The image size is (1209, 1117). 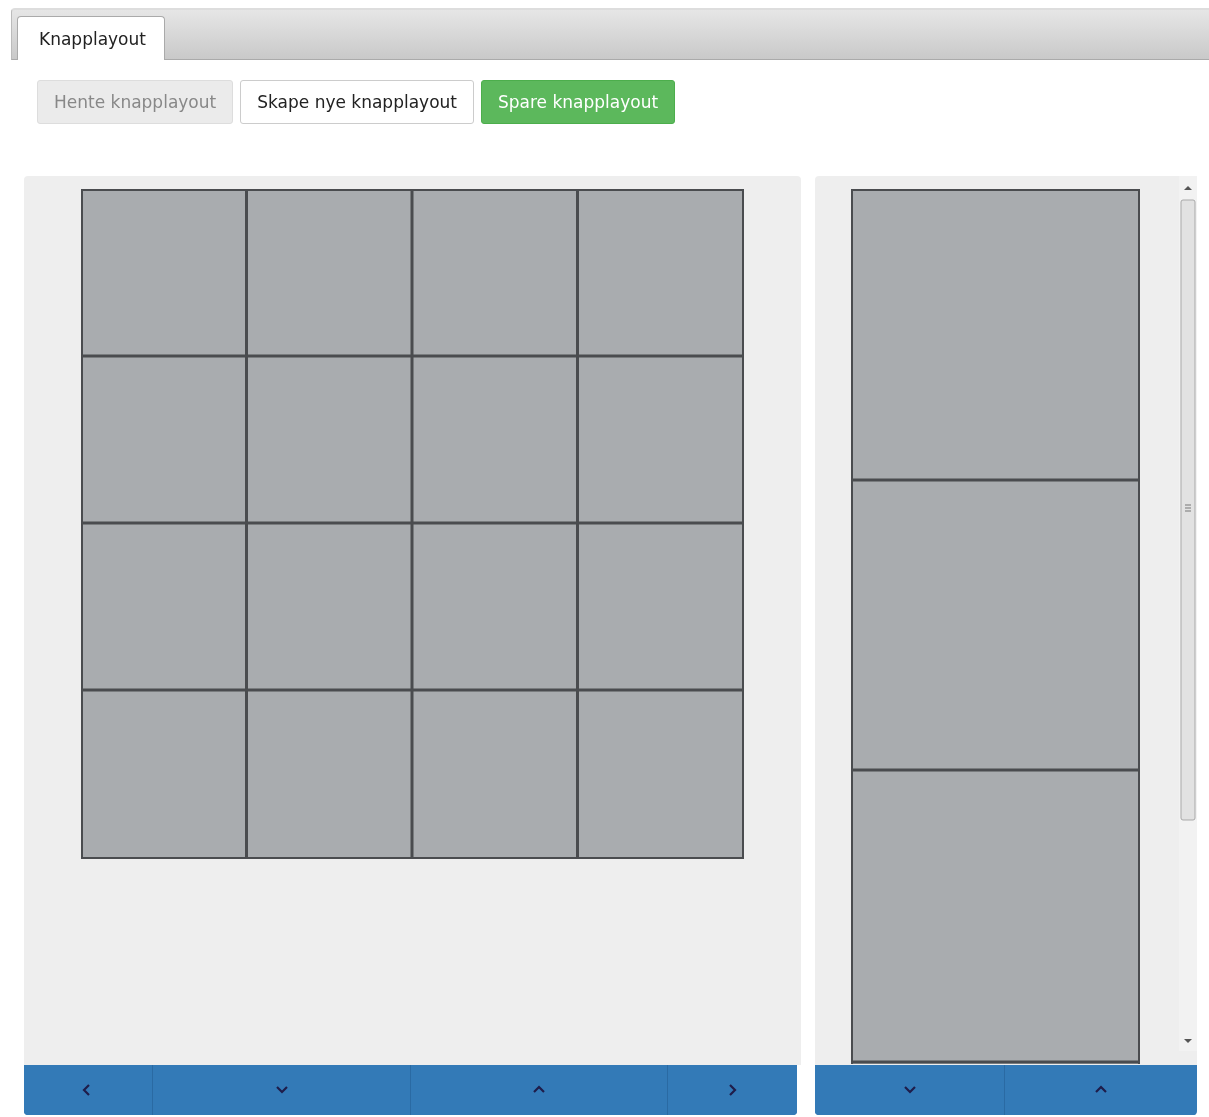 I want to click on toolbar-button: Skape nye knapplayout, so click(x=357, y=102).